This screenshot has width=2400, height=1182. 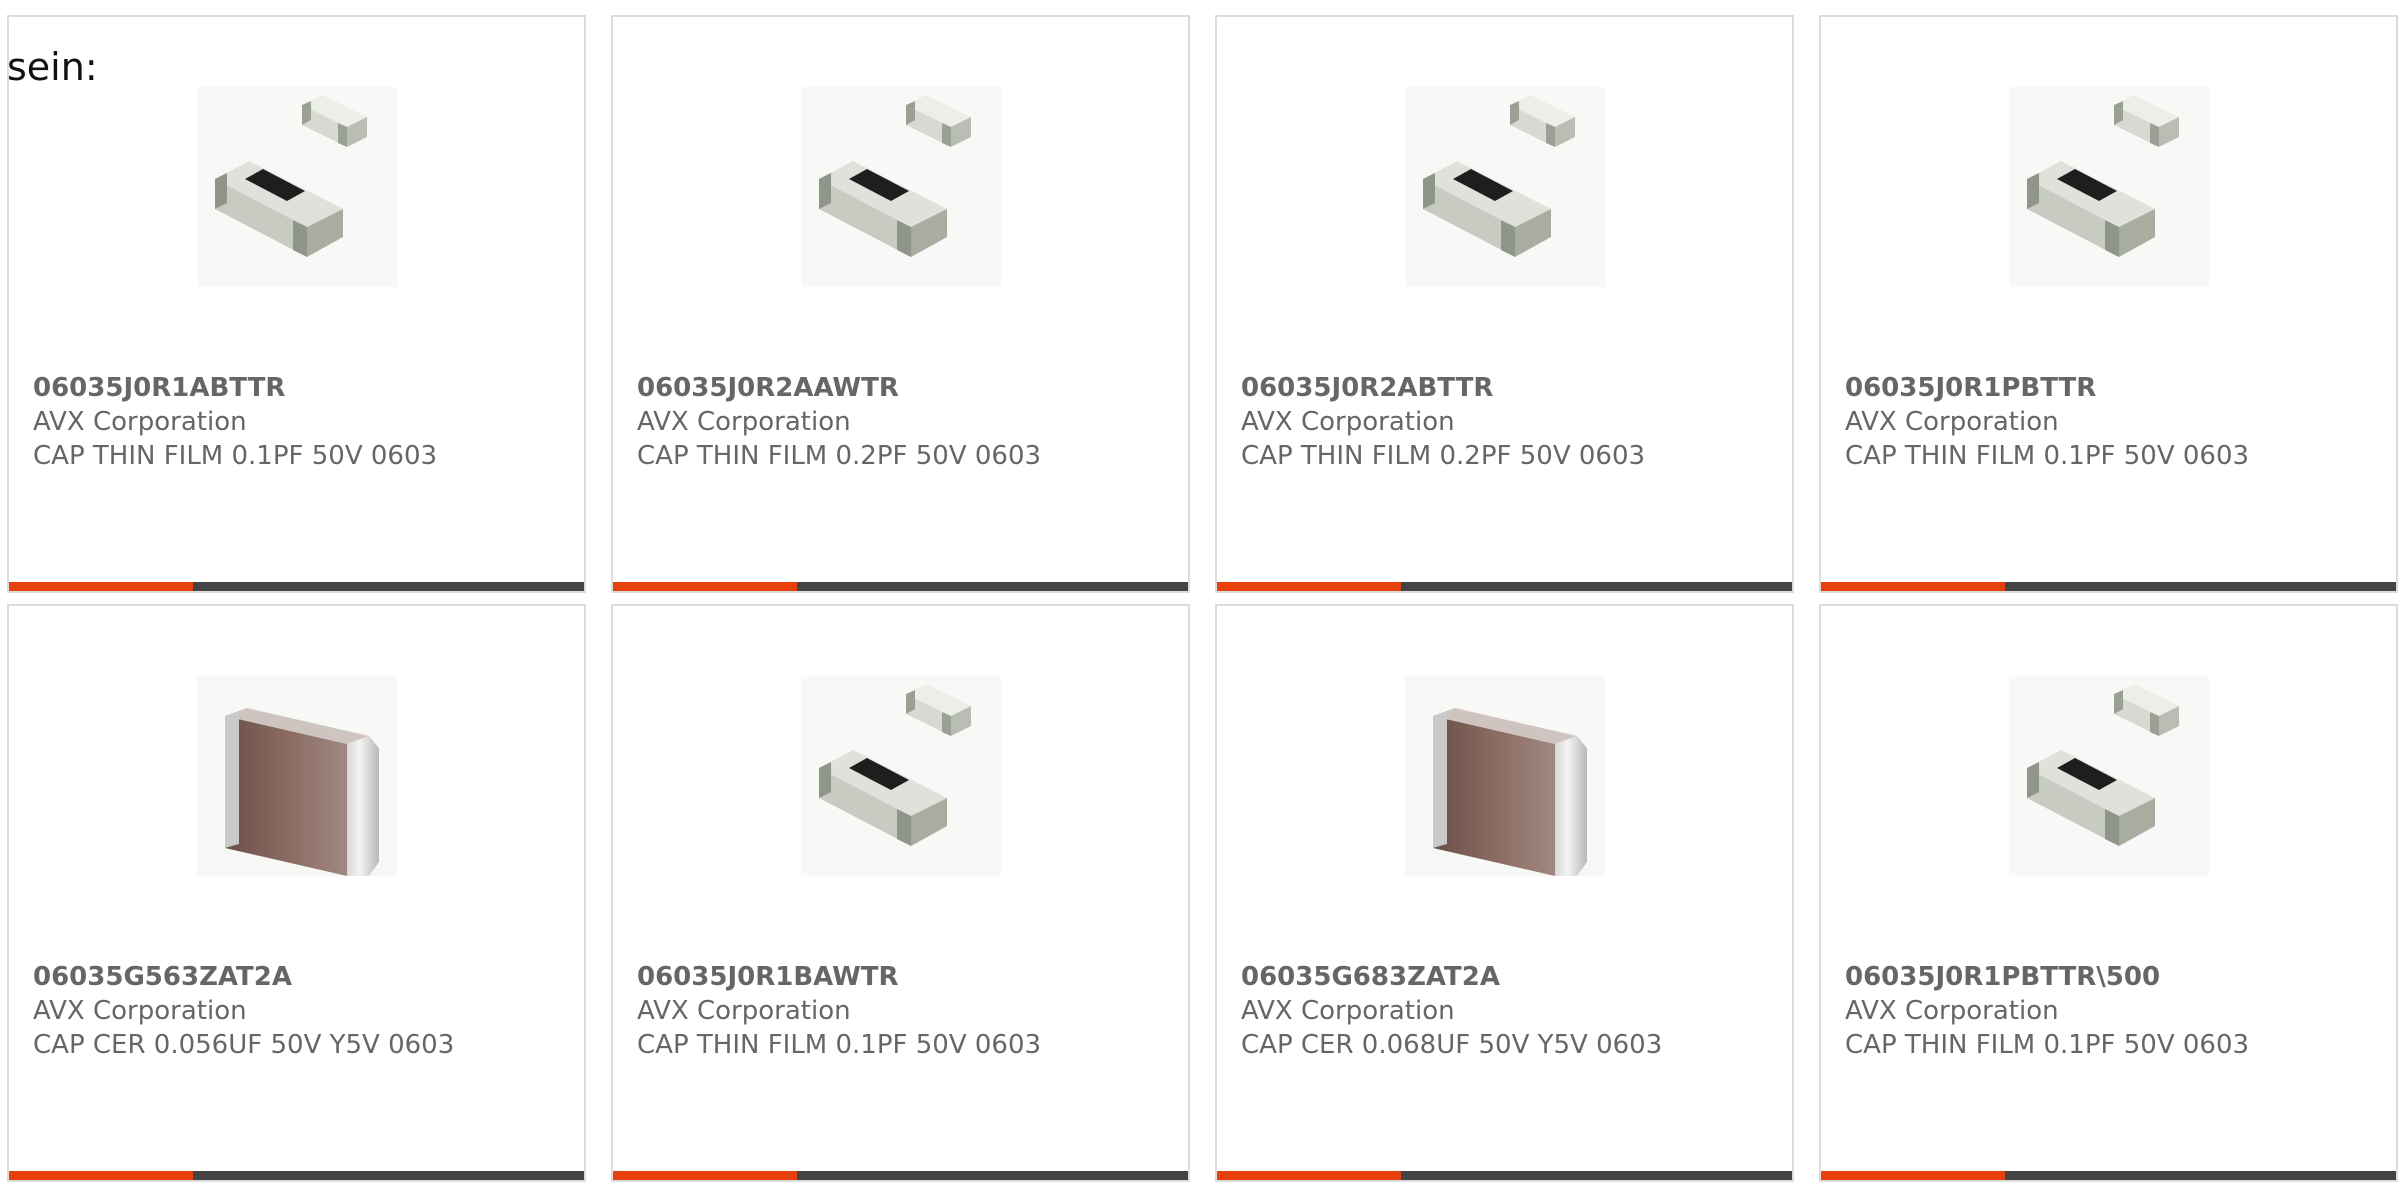 I want to click on part-number: 06035J0R1PBTTR\500, so click(x=2003, y=977).